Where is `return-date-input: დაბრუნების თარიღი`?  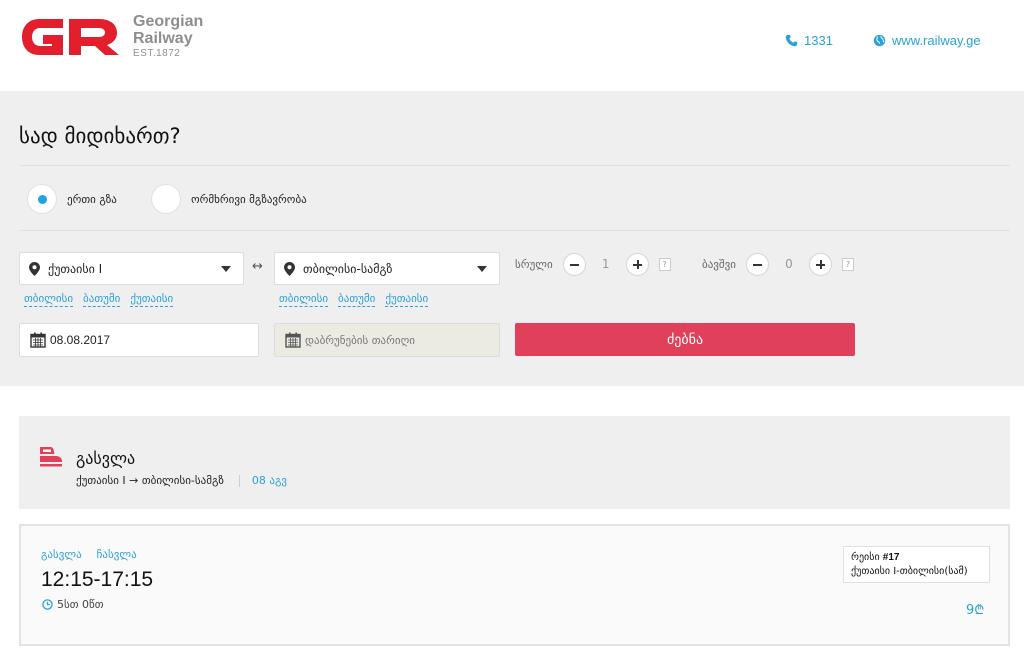
return-date-input: დაბრუნების თარიღი is located at coordinates (387, 340).